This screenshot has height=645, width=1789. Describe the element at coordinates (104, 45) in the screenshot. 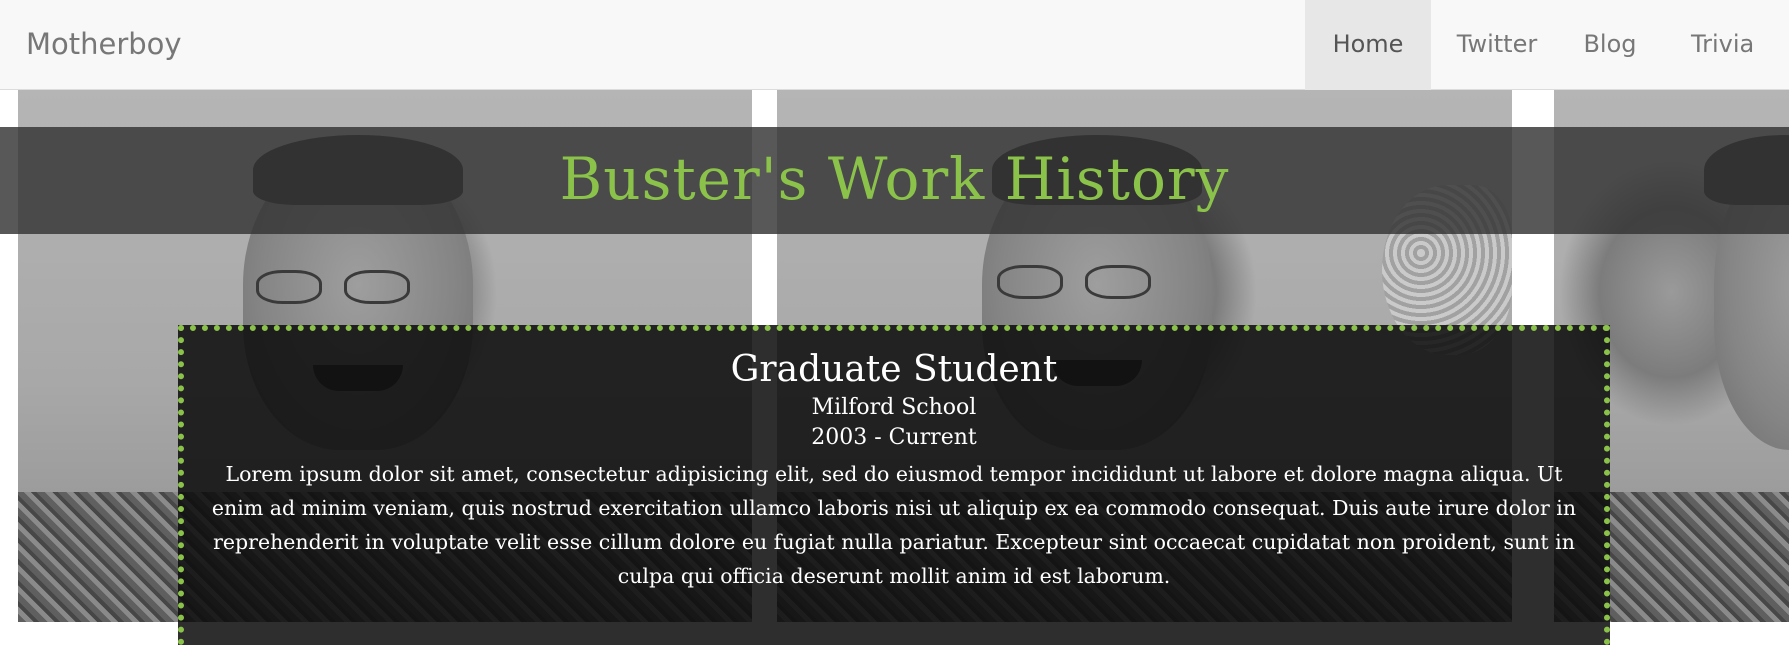

I see `brand-link: Motherboy` at that location.